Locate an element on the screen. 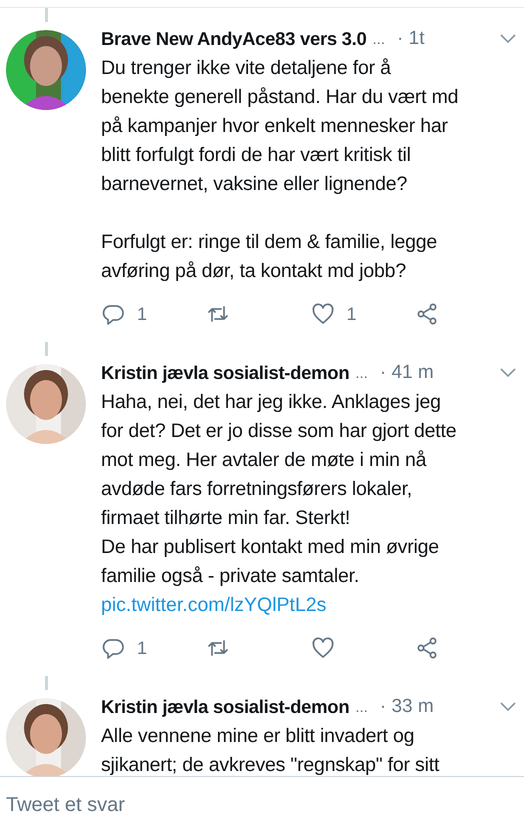 The height and width of the screenshot is (833, 524). link: pic.twitter.com/lzYQlPtL2s is located at coordinates (213, 605).